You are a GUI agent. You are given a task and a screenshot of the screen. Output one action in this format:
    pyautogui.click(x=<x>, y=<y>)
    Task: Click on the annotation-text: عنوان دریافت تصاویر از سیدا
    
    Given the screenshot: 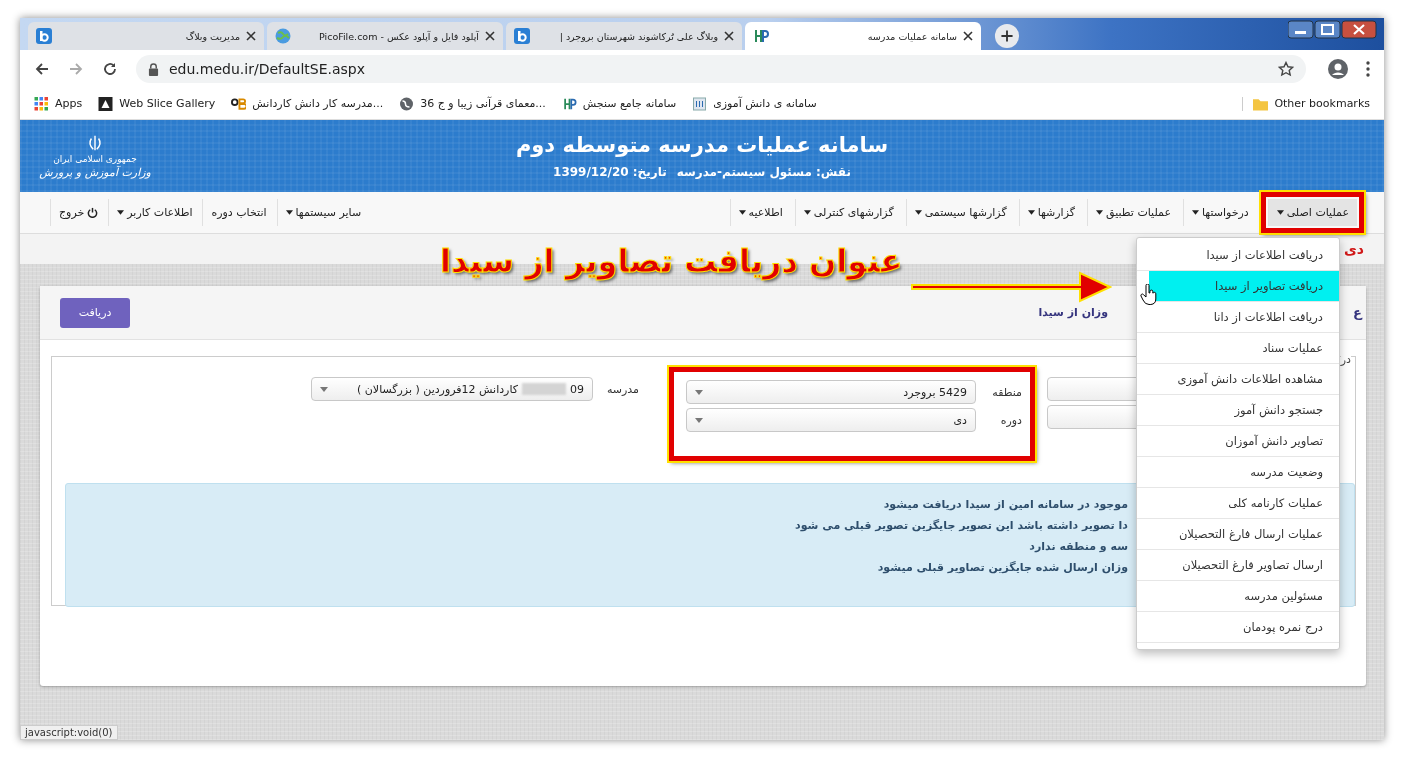 What is the action you would take?
    pyautogui.click(x=671, y=261)
    